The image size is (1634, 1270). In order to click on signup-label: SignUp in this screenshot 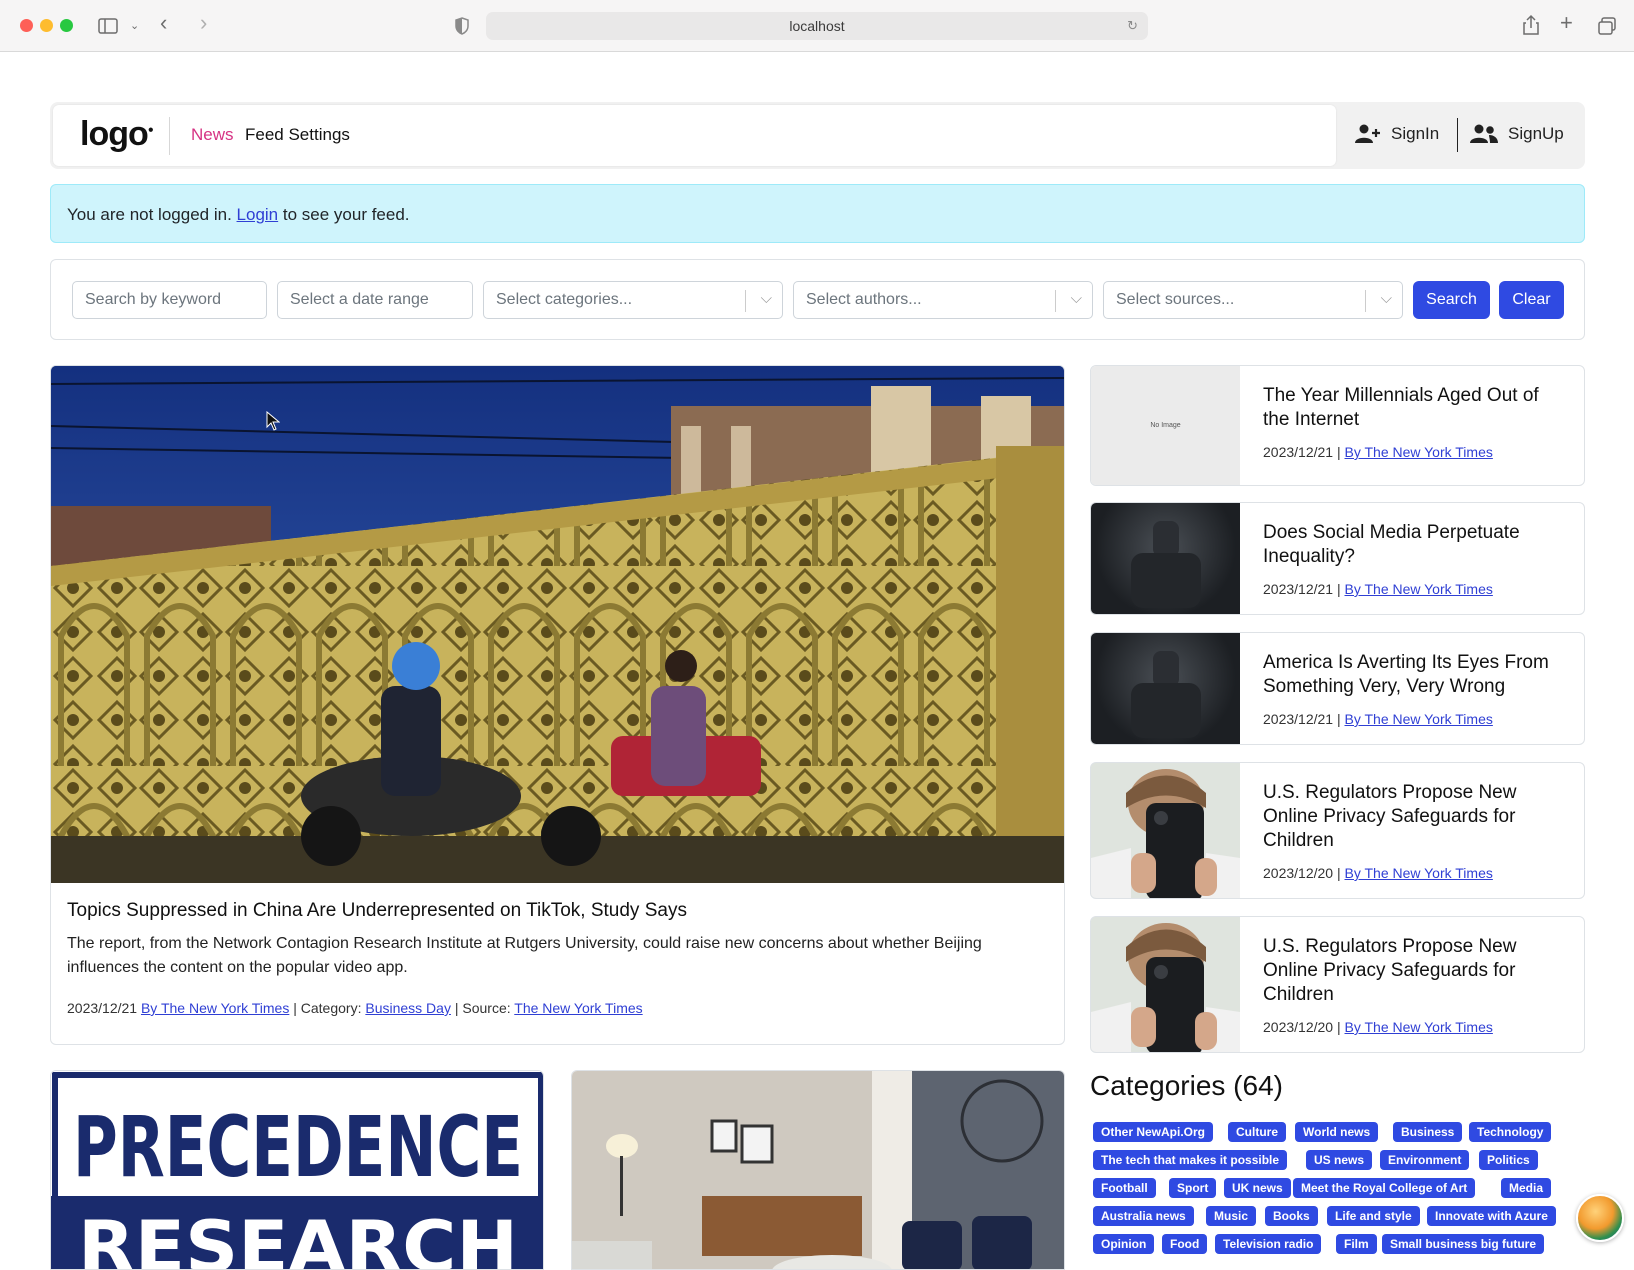, I will do `click(1536, 133)`.